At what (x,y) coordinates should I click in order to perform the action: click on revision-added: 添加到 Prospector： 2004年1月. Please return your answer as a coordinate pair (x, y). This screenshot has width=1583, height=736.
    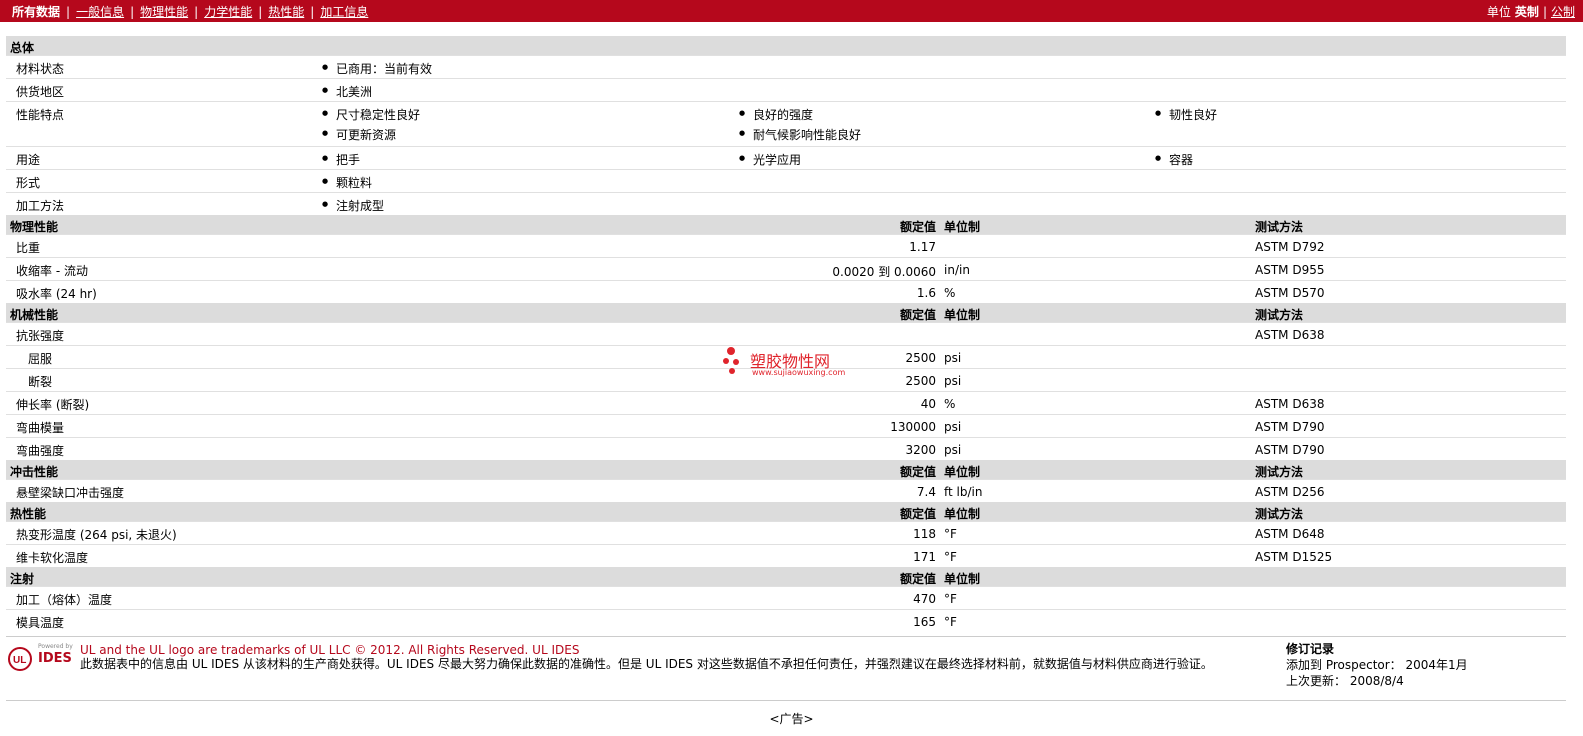
    Looking at the image, I should click on (1377, 665).